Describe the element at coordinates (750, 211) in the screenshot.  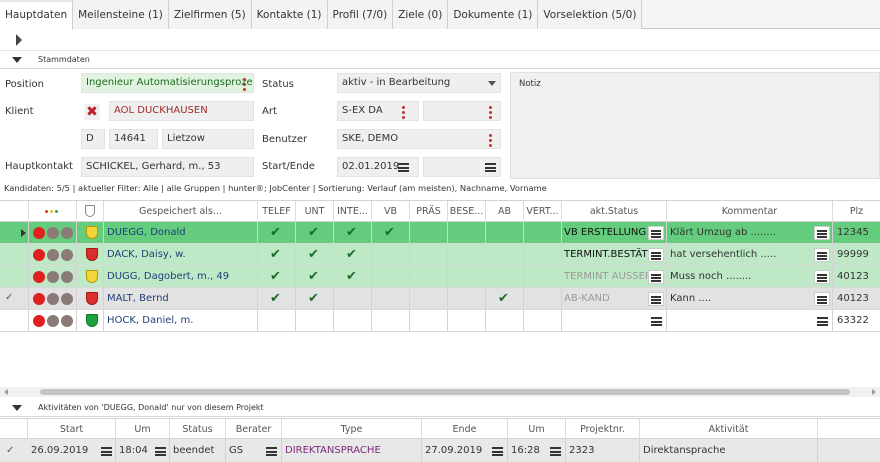
I see `header-kommentar: Kommentar` at that location.